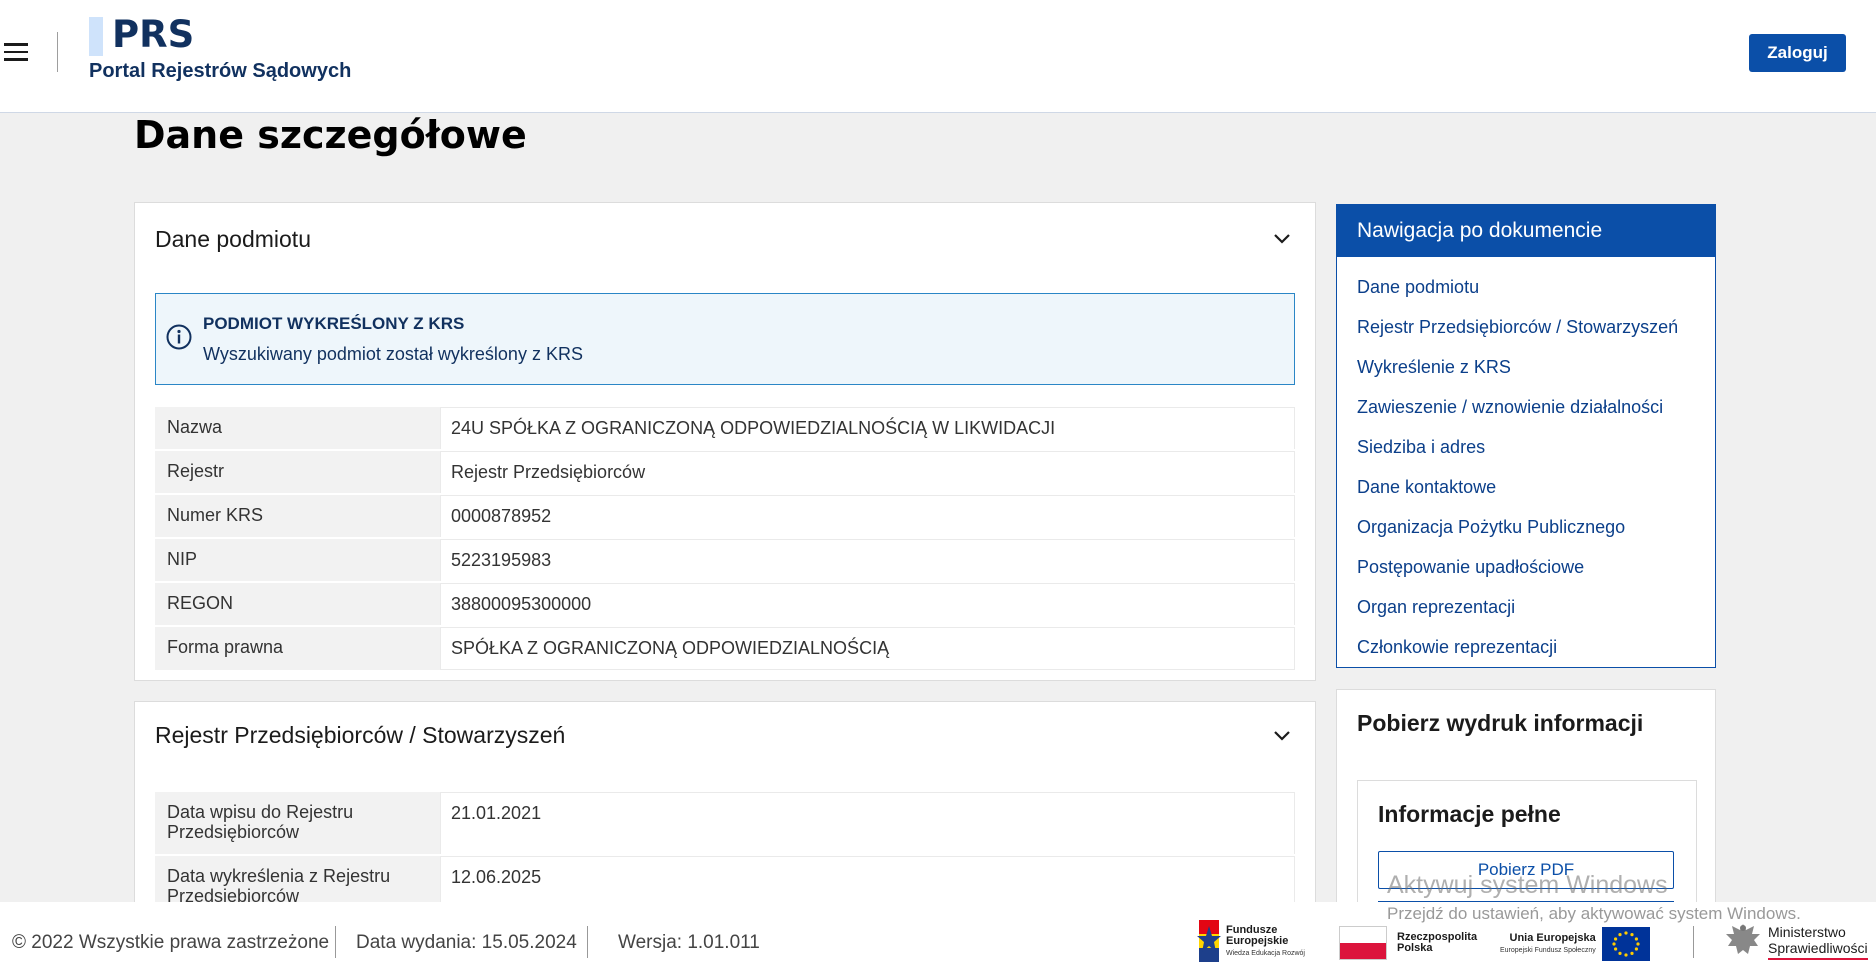  I want to click on footer-version: Wersja: 1.01.011, so click(689, 942).